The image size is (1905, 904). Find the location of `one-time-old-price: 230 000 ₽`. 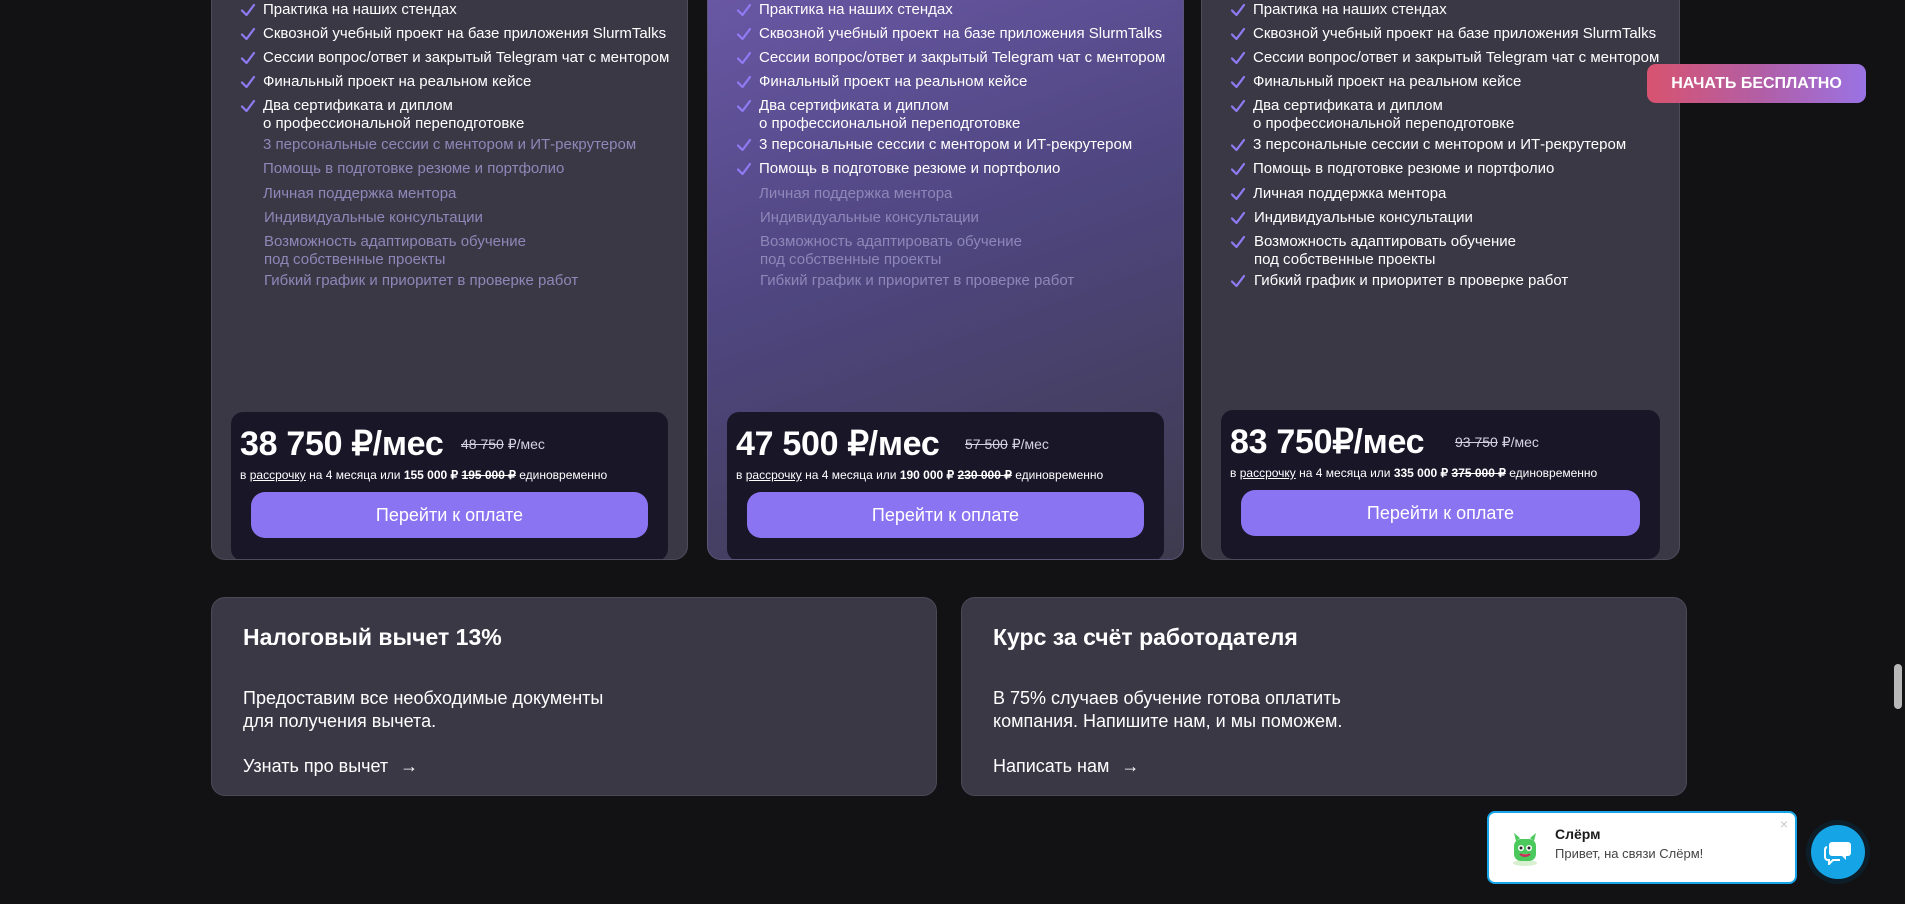

one-time-old-price: 230 000 ₽ is located at coordinates (984, 475).